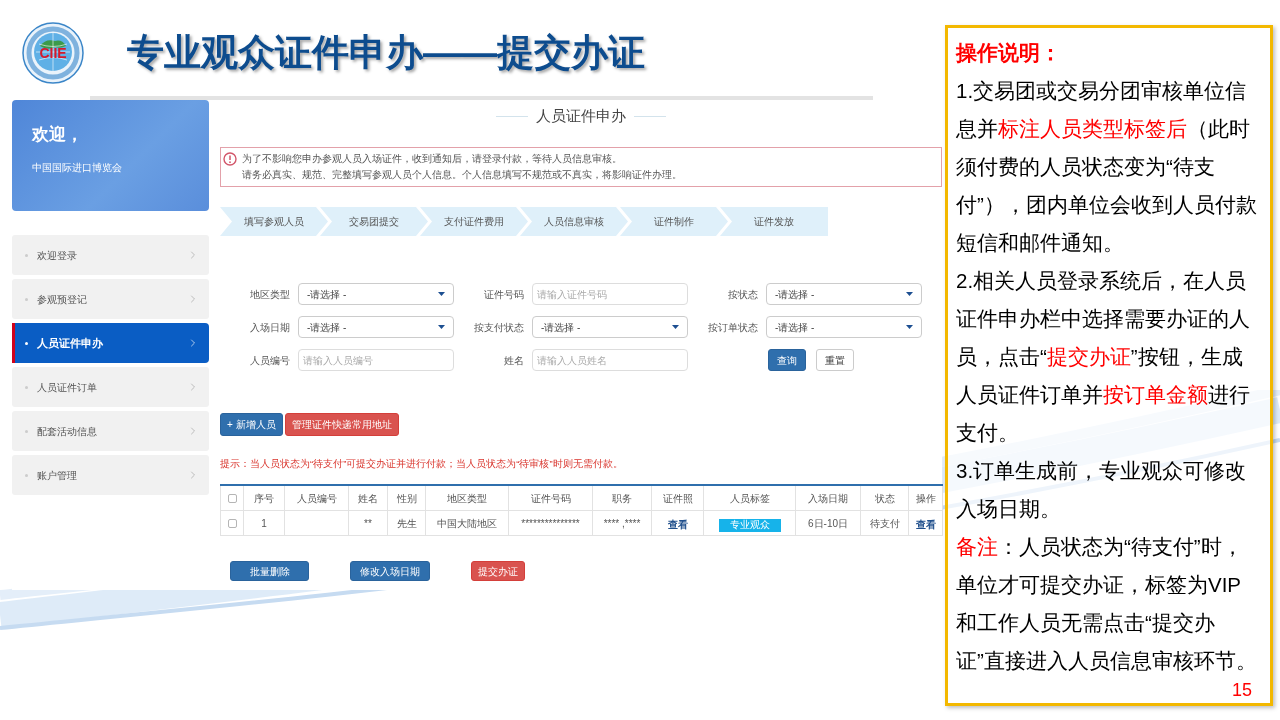 The image size is (1280, 720). I want to click on text-input-field: 请输入证件号码, so click(610, 294).